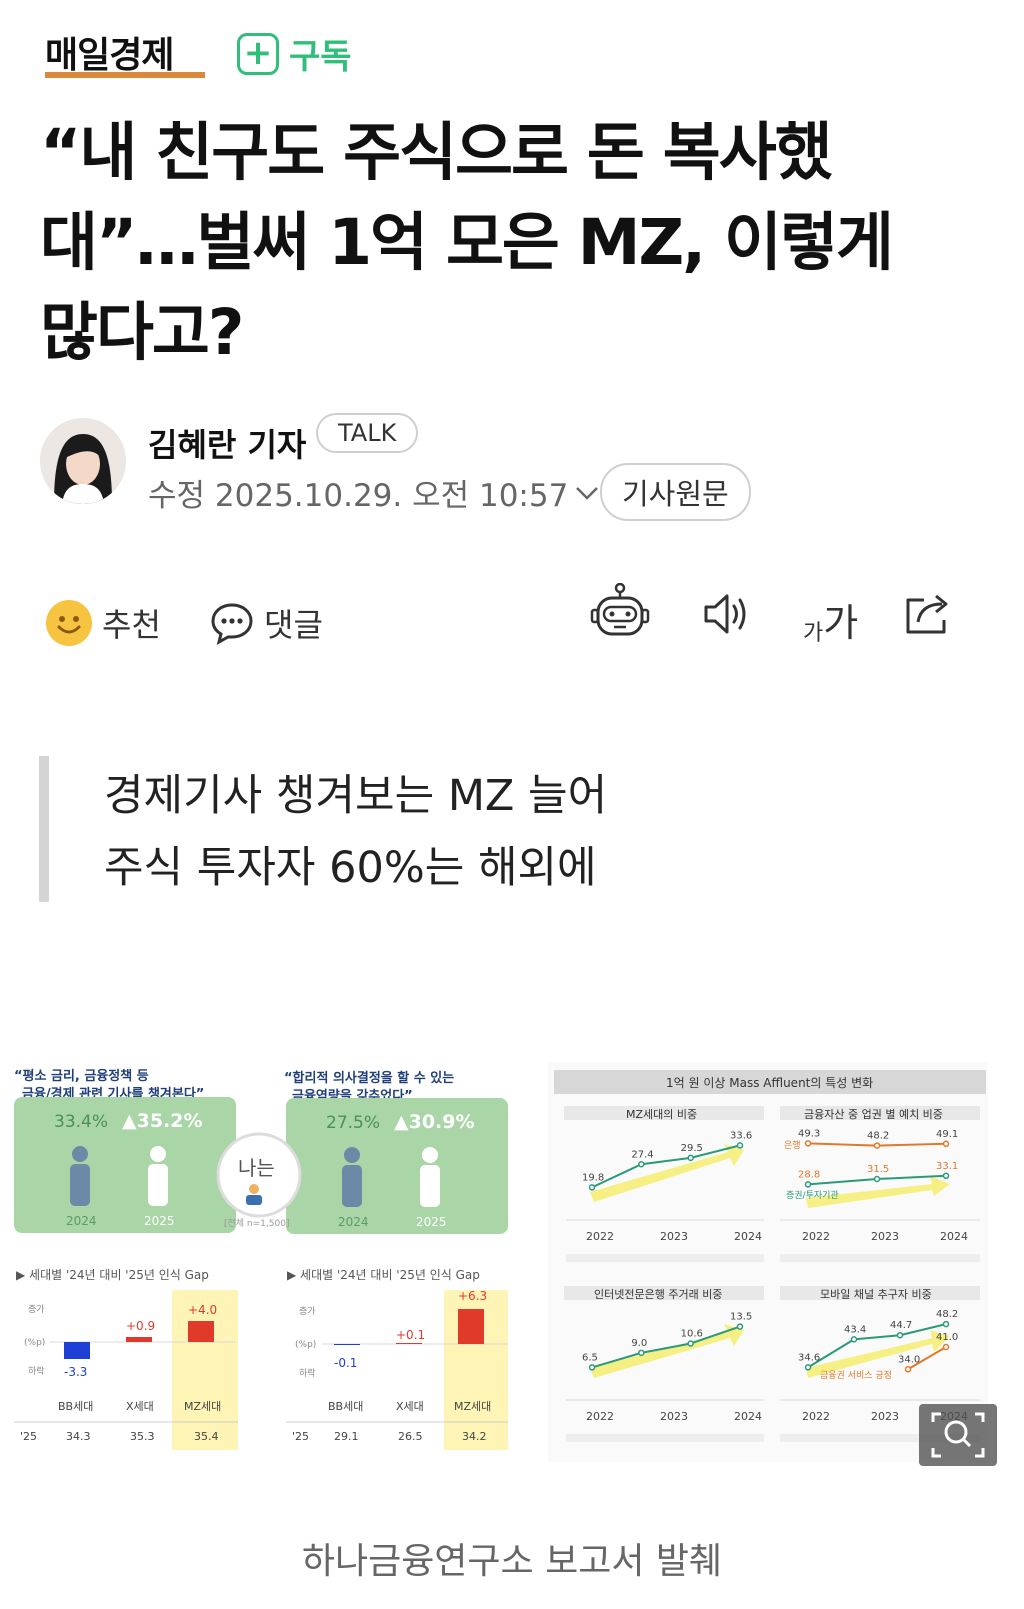 The width and height of the screenshot is (1024, 1609). I want to click on data-label: 48.2, so click(947, 1314).